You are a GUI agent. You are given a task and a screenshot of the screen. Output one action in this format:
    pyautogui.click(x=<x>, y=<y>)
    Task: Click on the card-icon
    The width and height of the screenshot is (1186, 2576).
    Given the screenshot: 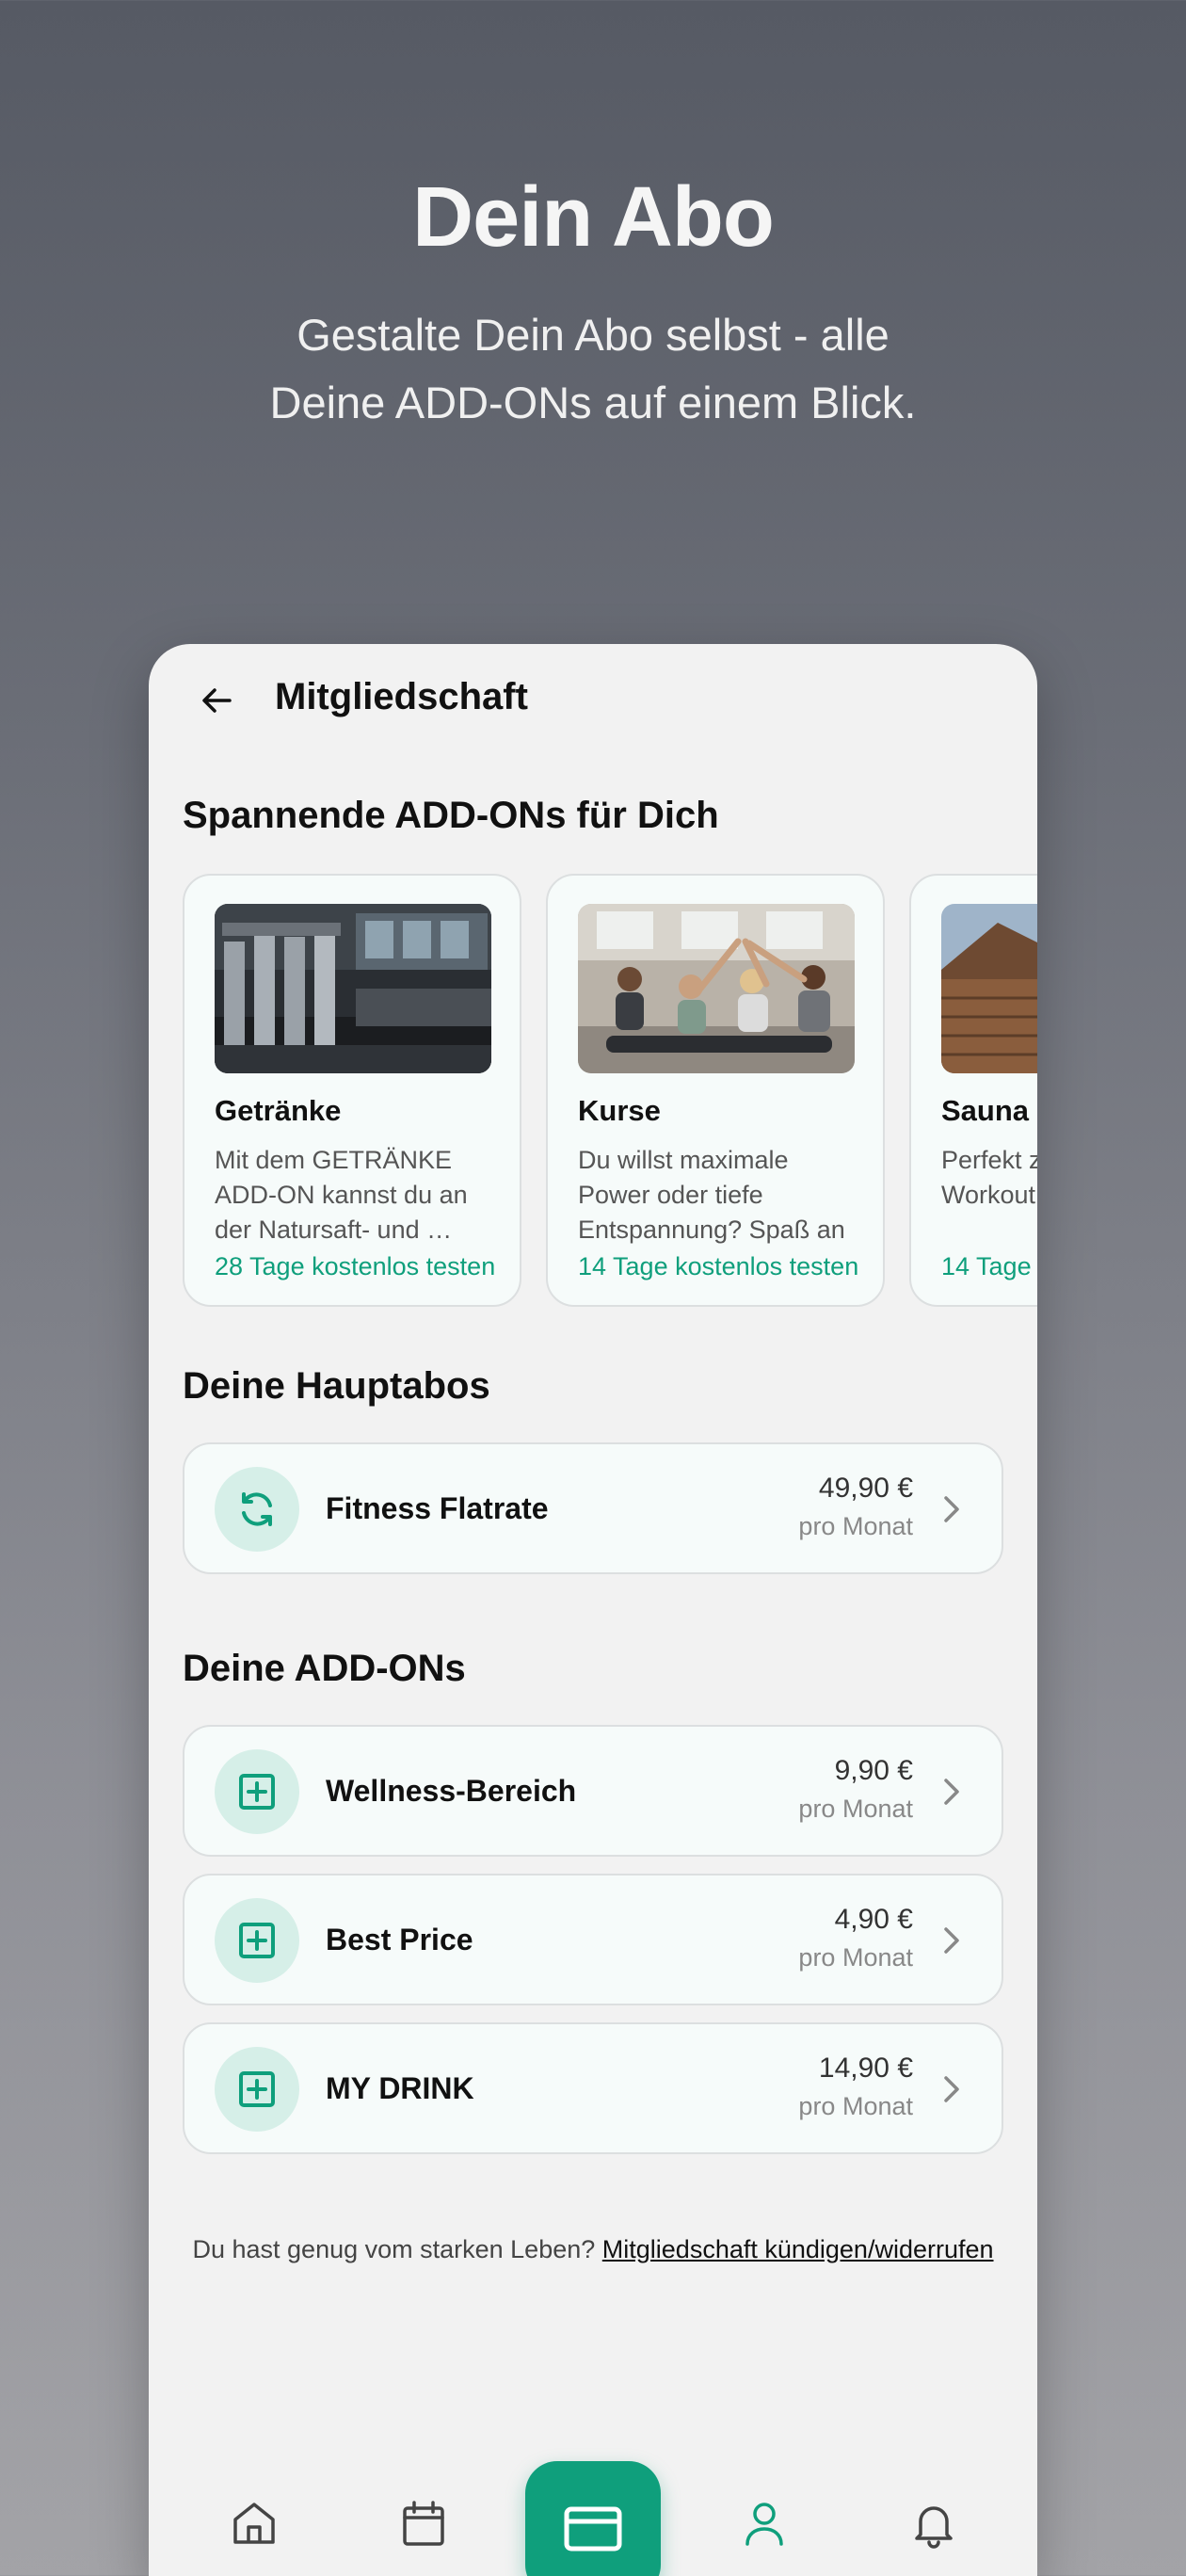 What is the action you would take?
    pyautogui.click(x=593, y=2529)
    